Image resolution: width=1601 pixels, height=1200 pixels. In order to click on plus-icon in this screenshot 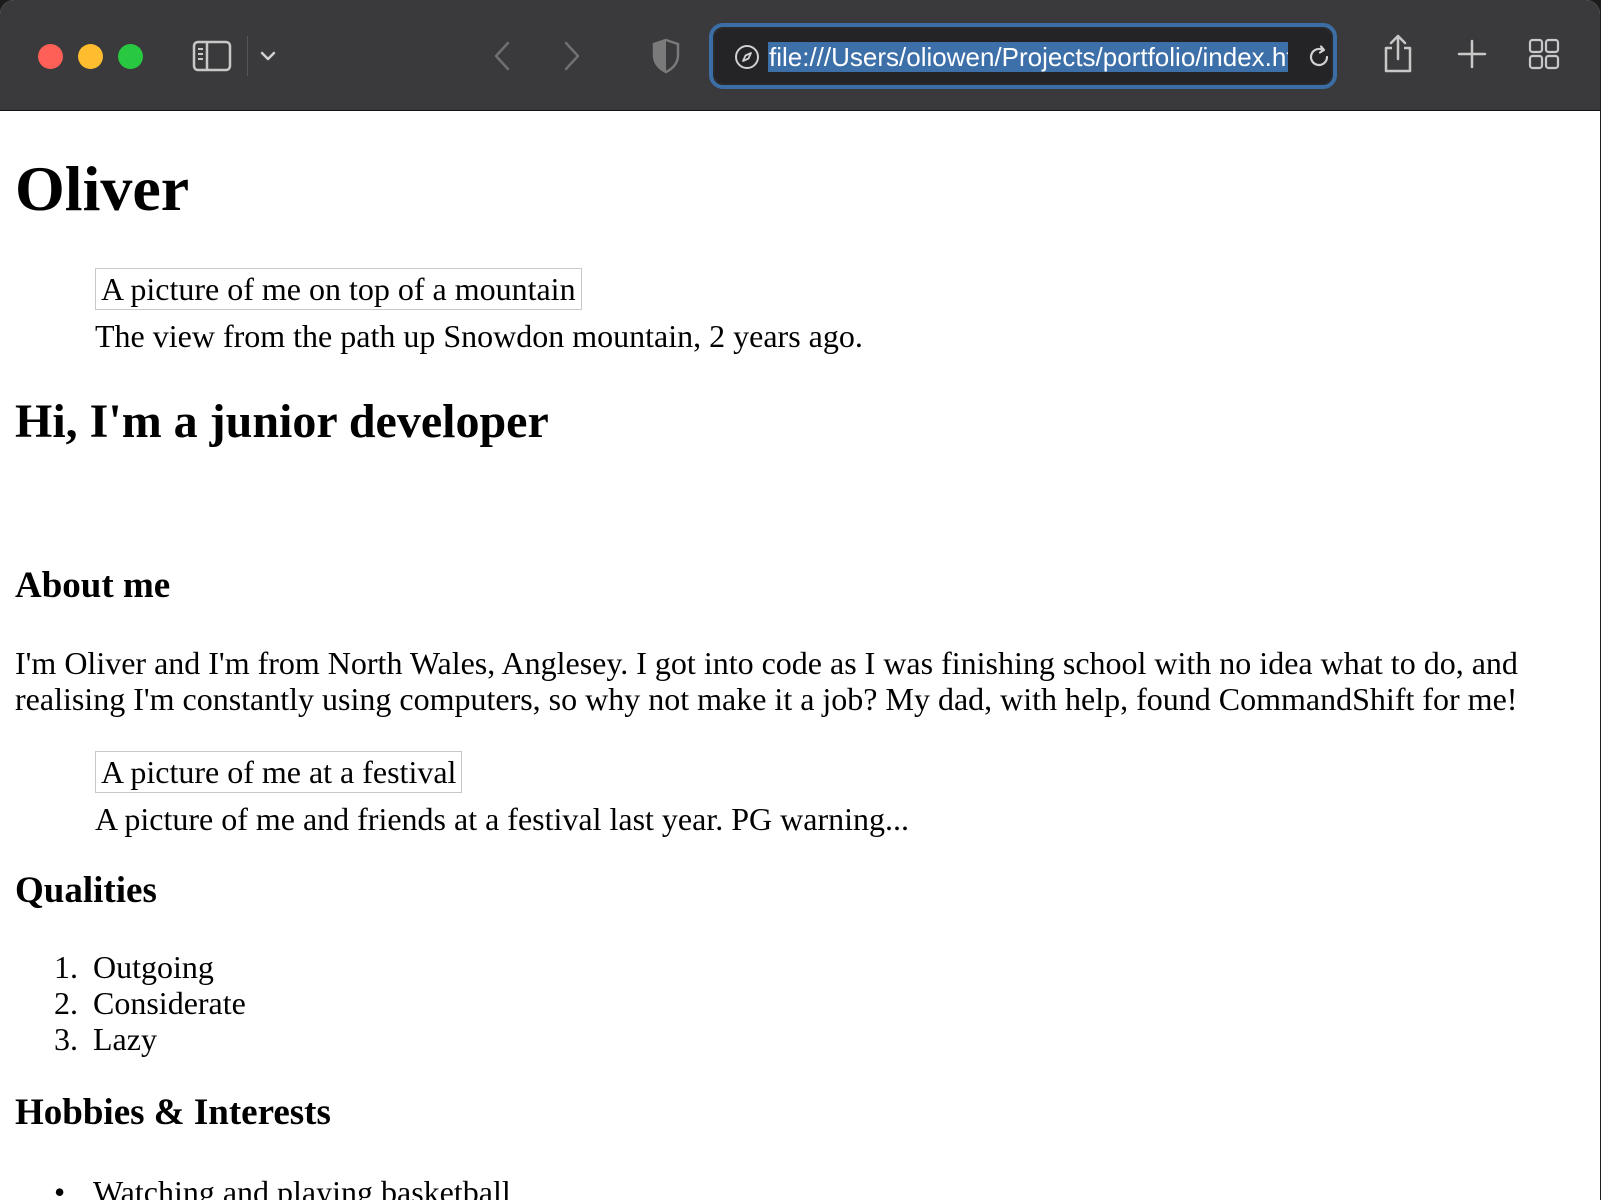, I will do `click(1472, 54)`.